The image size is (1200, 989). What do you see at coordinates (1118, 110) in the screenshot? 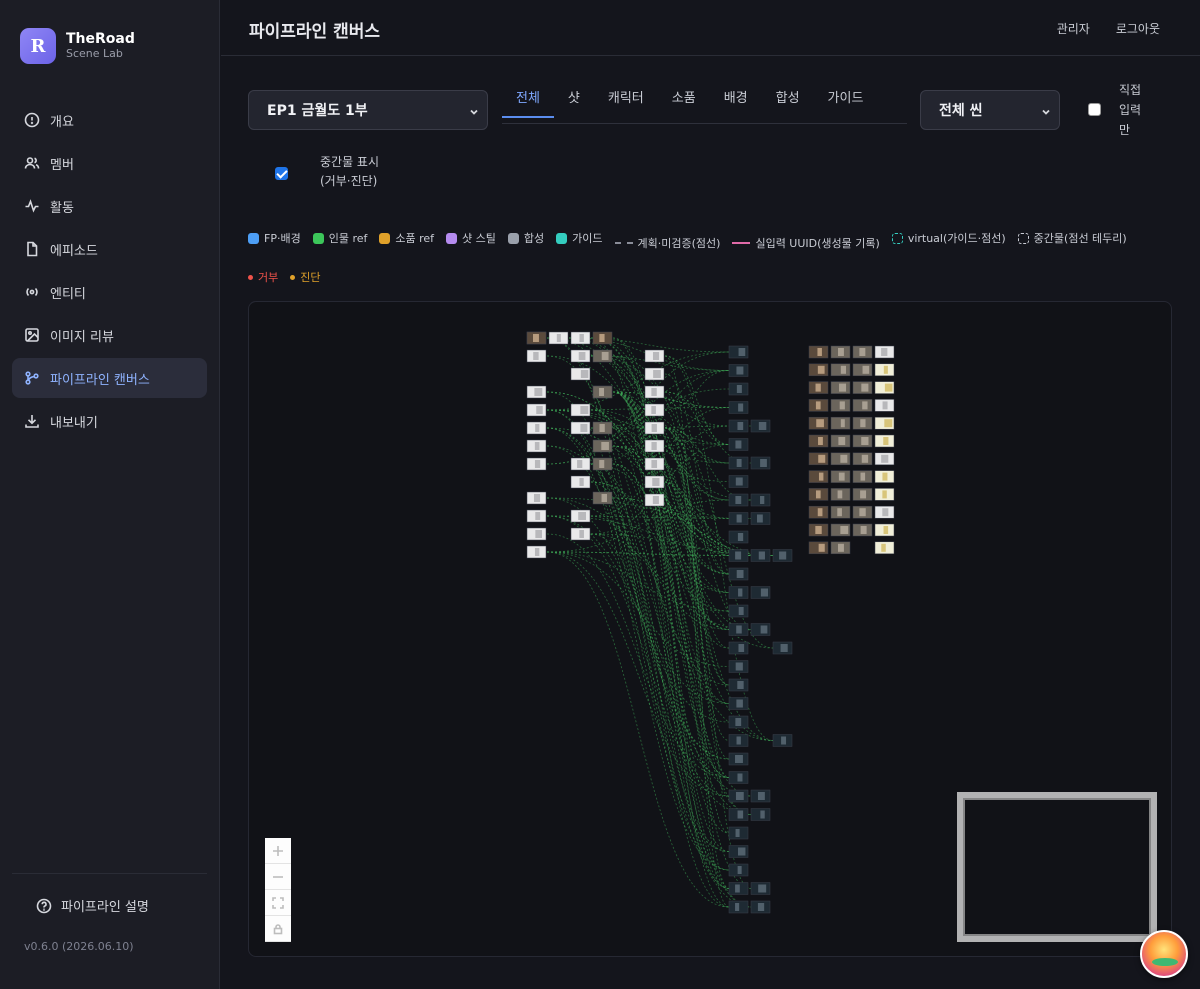
I see `direct-only-toggle: 직접 입력 만` at bounding box center [1118, 110].